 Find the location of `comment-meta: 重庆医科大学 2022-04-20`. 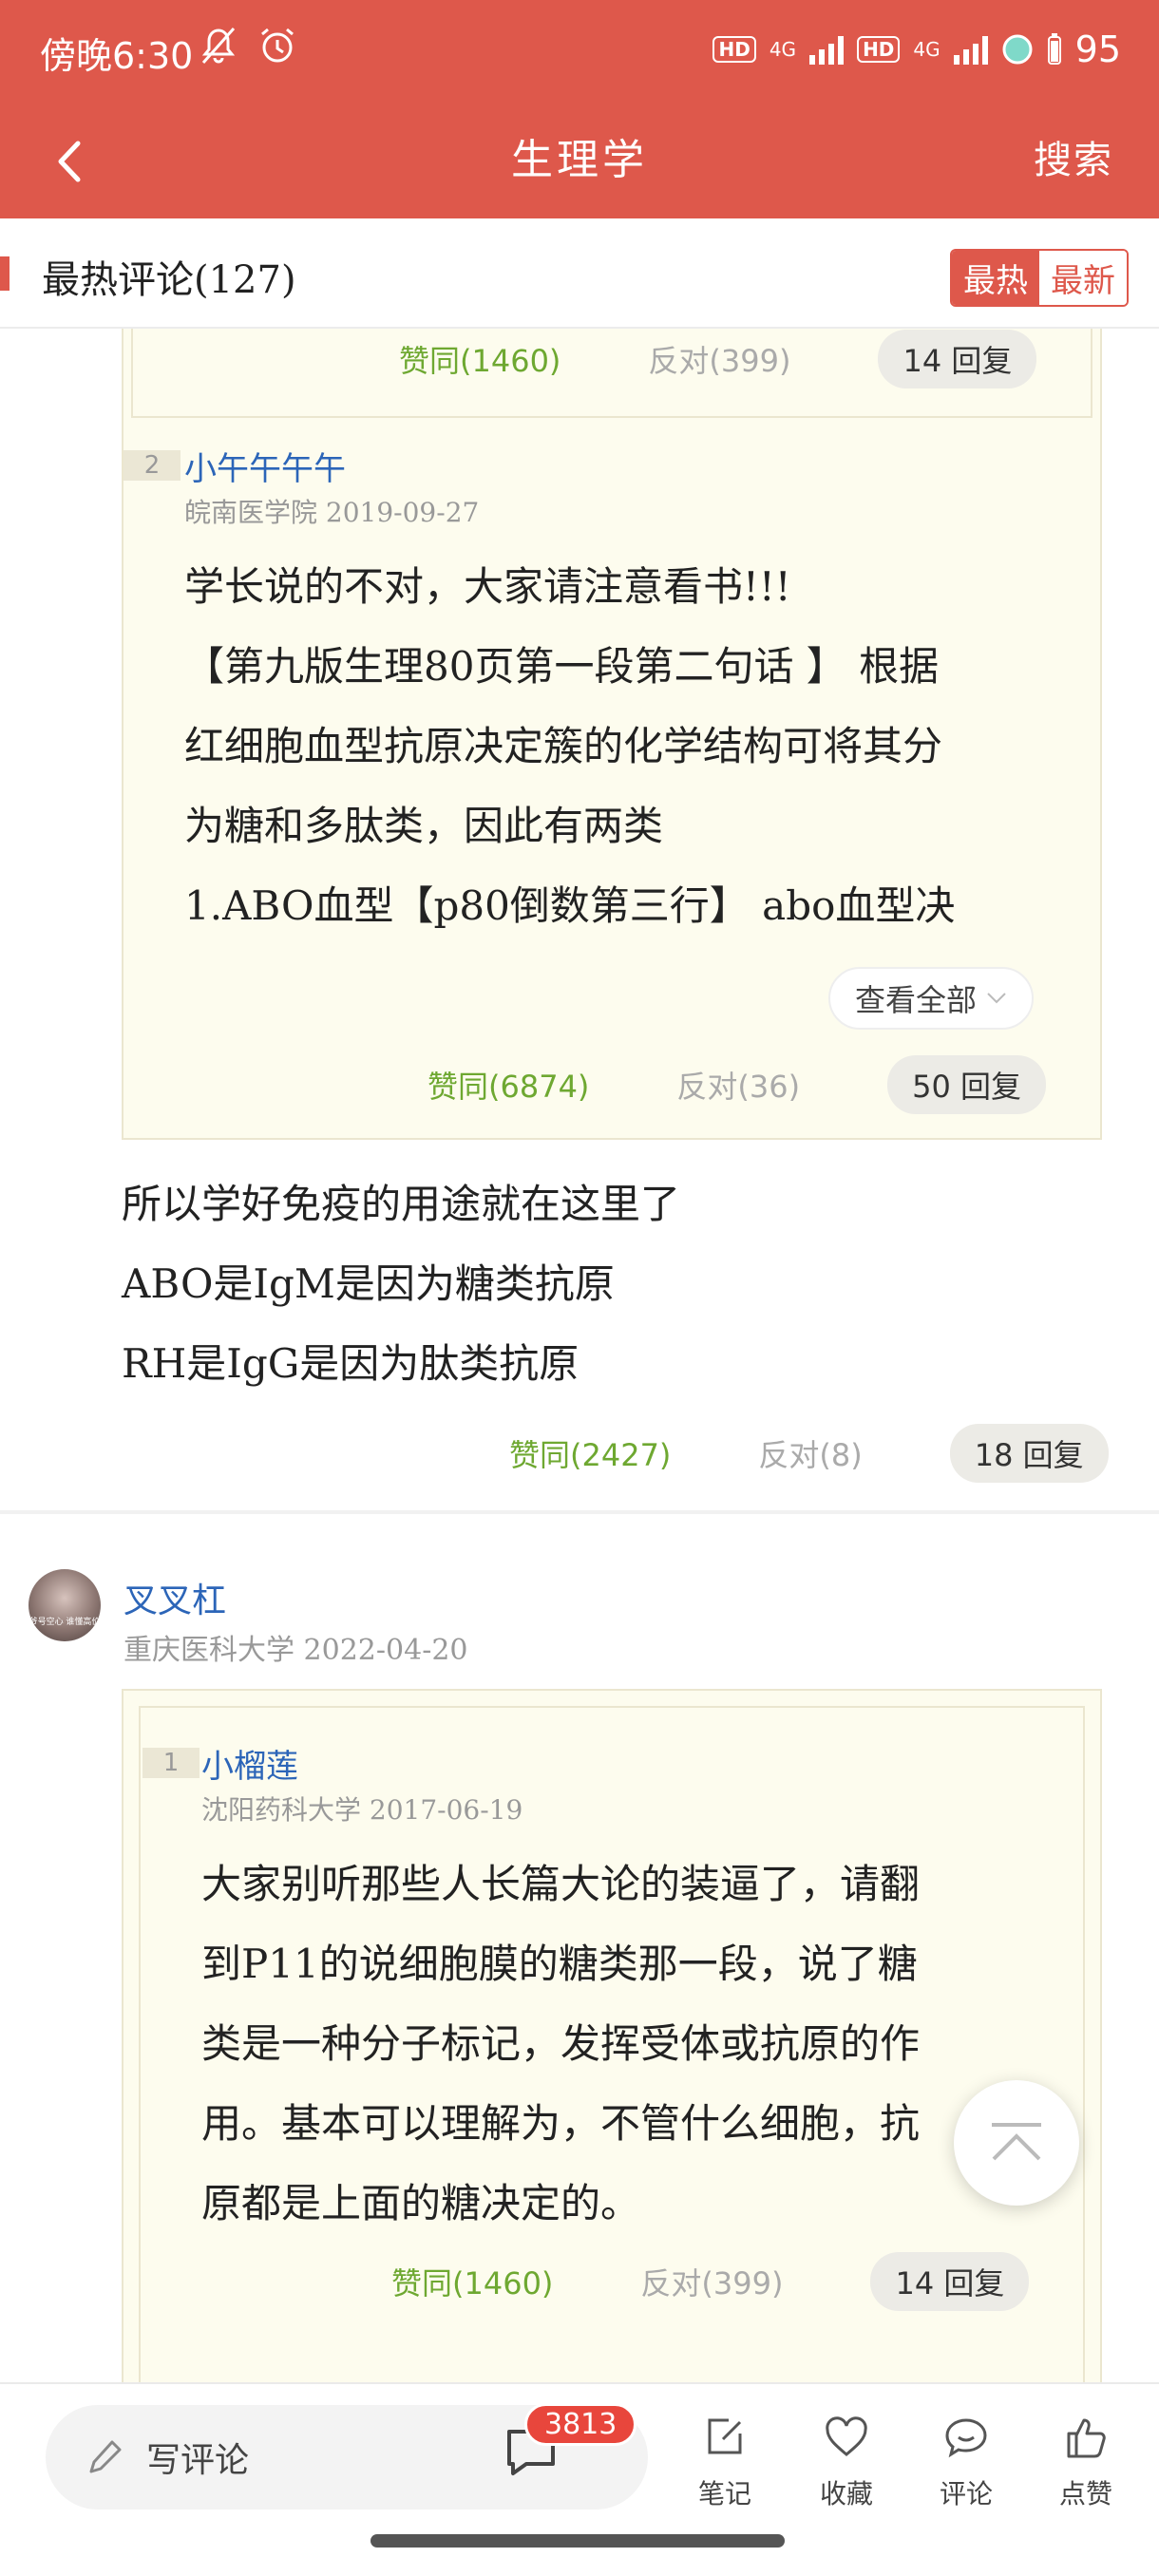

comment-meta: 重庆医科大学 2022-04-20 is located at coordinates (296, 1650).